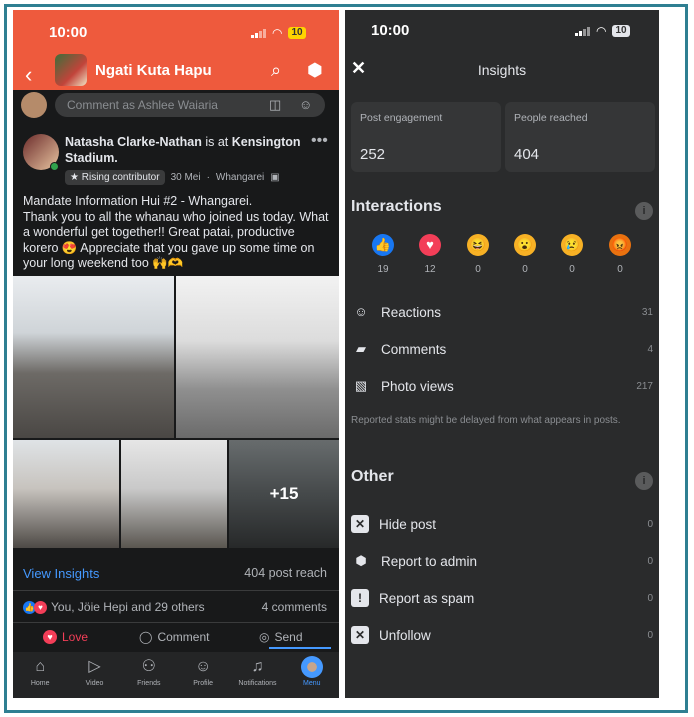  I want to click on reaction-love: ♥ 12, so click(430, 254).